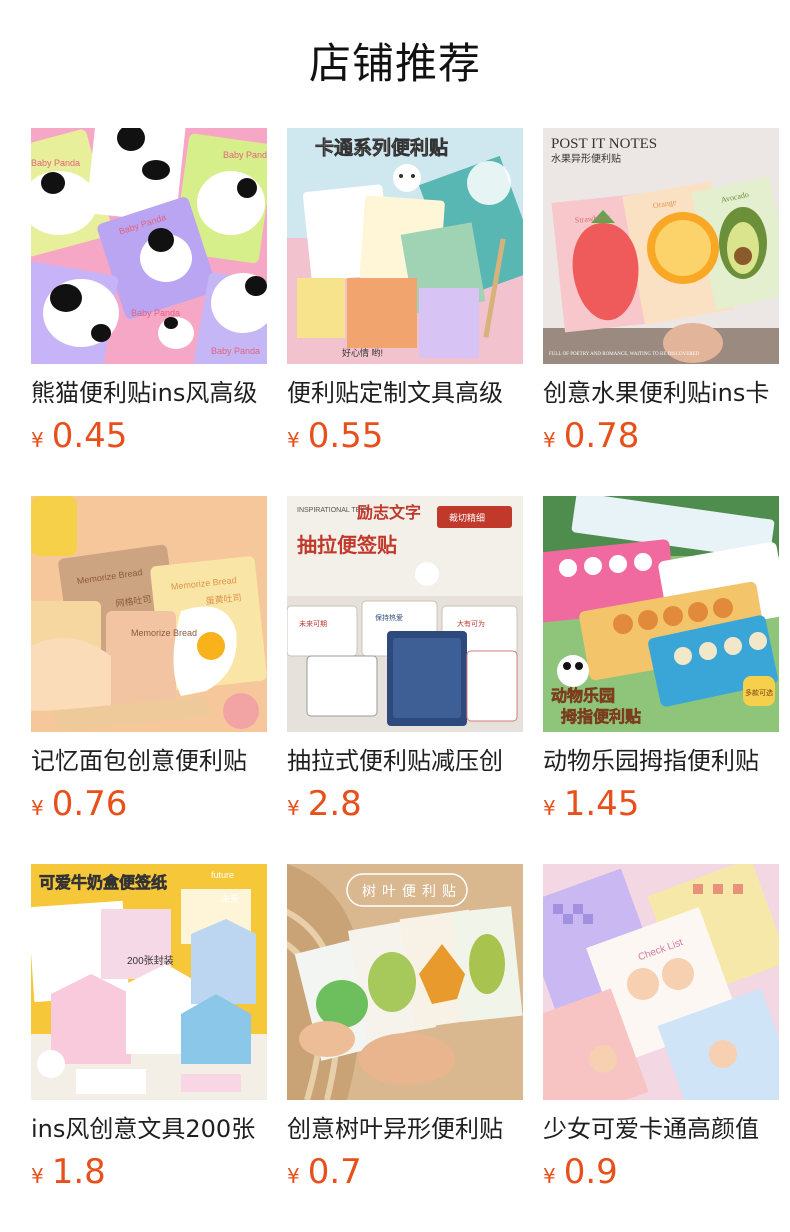  What do you see at coordinates (164, 633) in the screenshot?
I see `image-label: Memorize Bread` at bounding box center [164, 633].